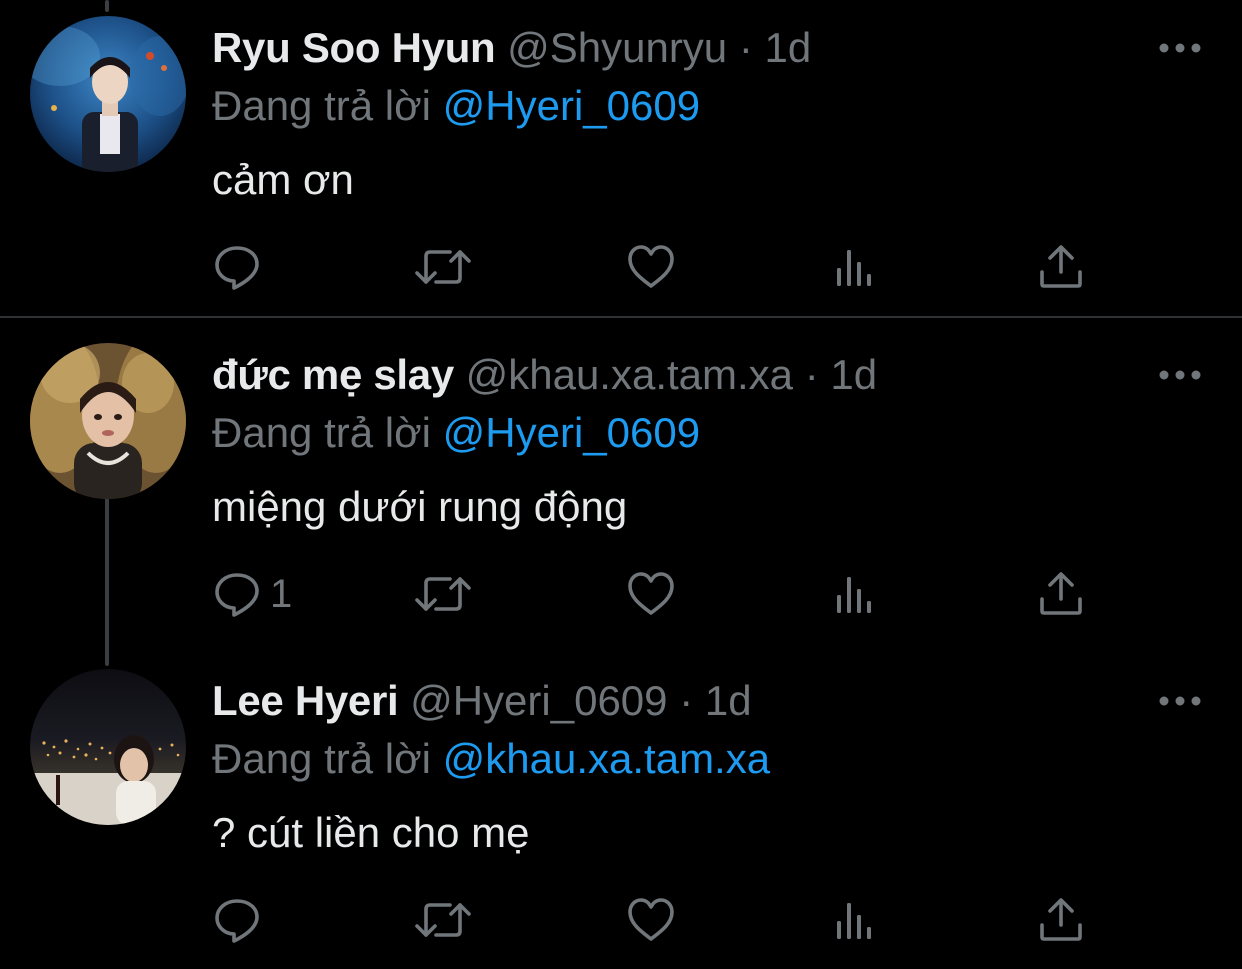 This screenshot has height=969, width=1242. Describe the element at coordinates (621, 594) in the screenshot. I see `tweet-actions: 1` at that location.